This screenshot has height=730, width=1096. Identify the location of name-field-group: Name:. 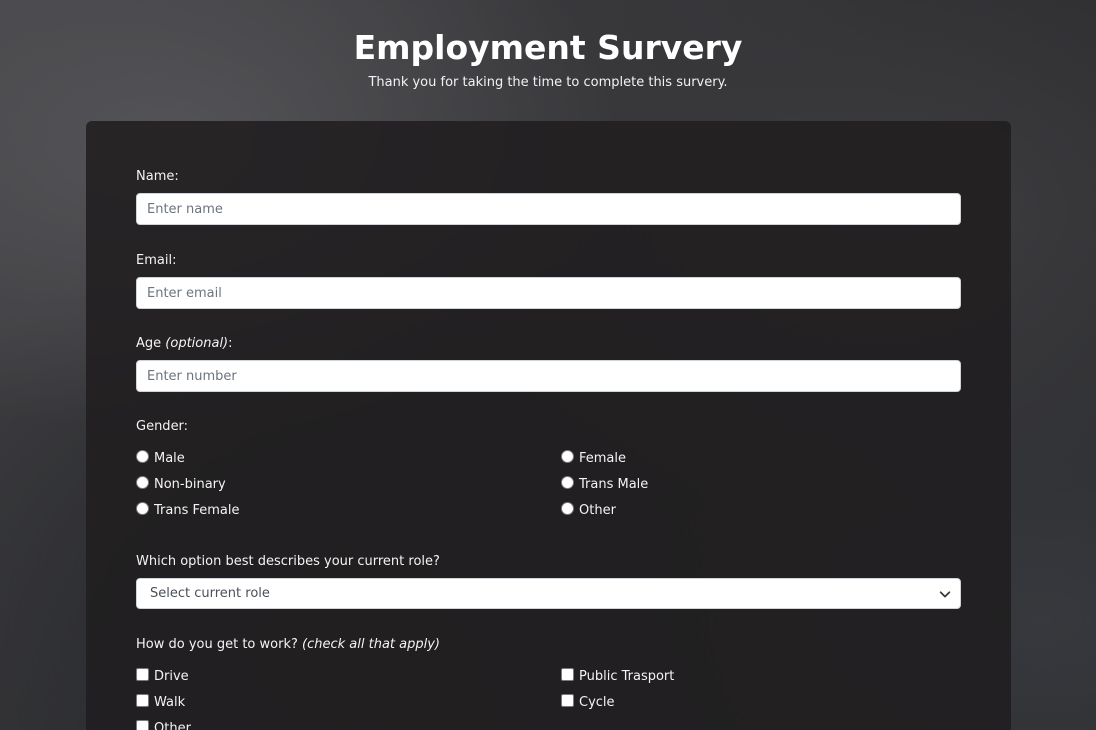
(548, 196).